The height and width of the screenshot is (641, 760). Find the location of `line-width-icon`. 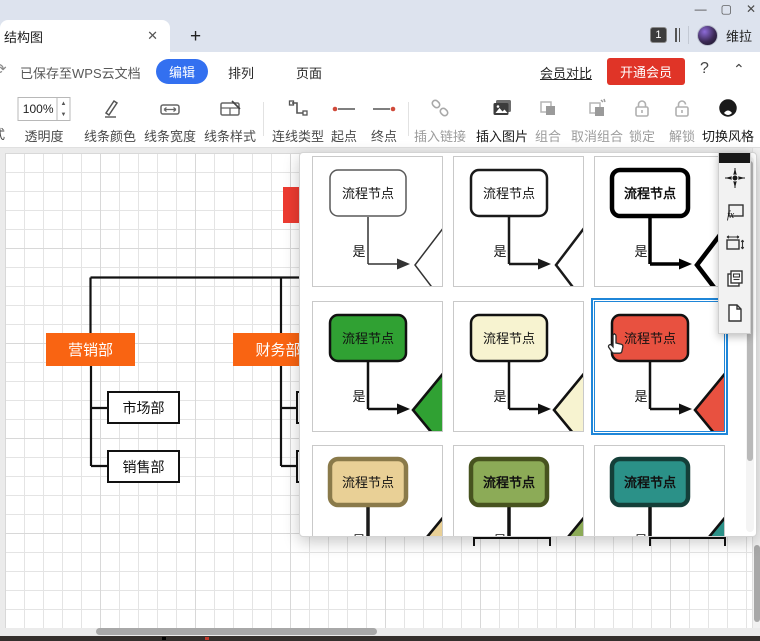

line-width-icon is located at coordinates (170, 109).